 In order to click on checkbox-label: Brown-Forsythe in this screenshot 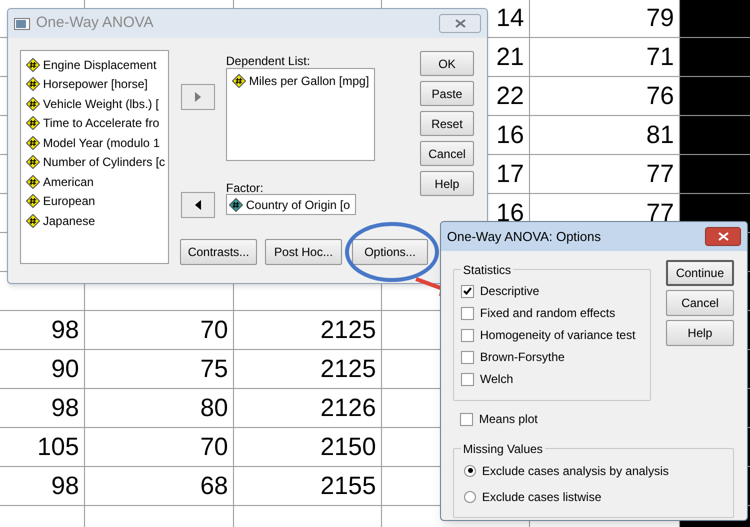, I will do `click(522, 357)`.